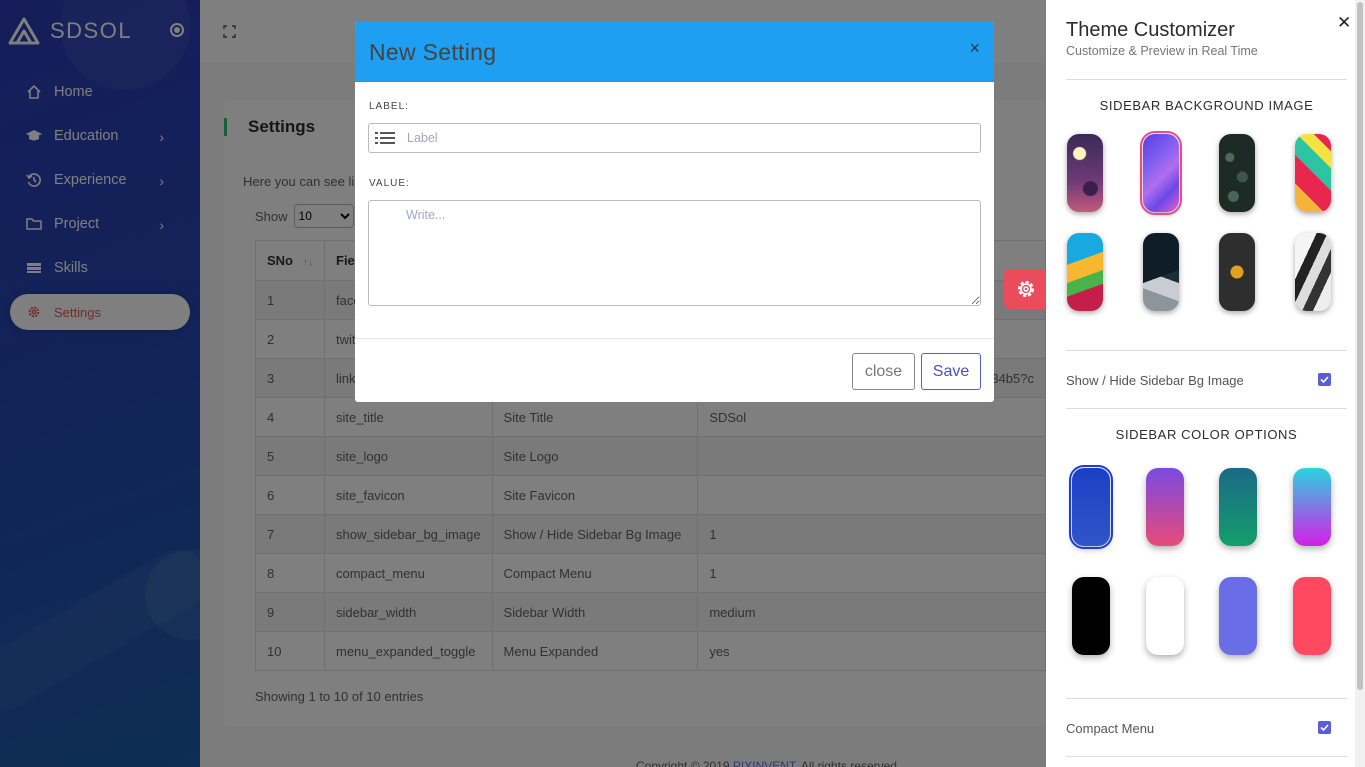  I want to click on color-swatch-purple-pink, so click(1165, 507).